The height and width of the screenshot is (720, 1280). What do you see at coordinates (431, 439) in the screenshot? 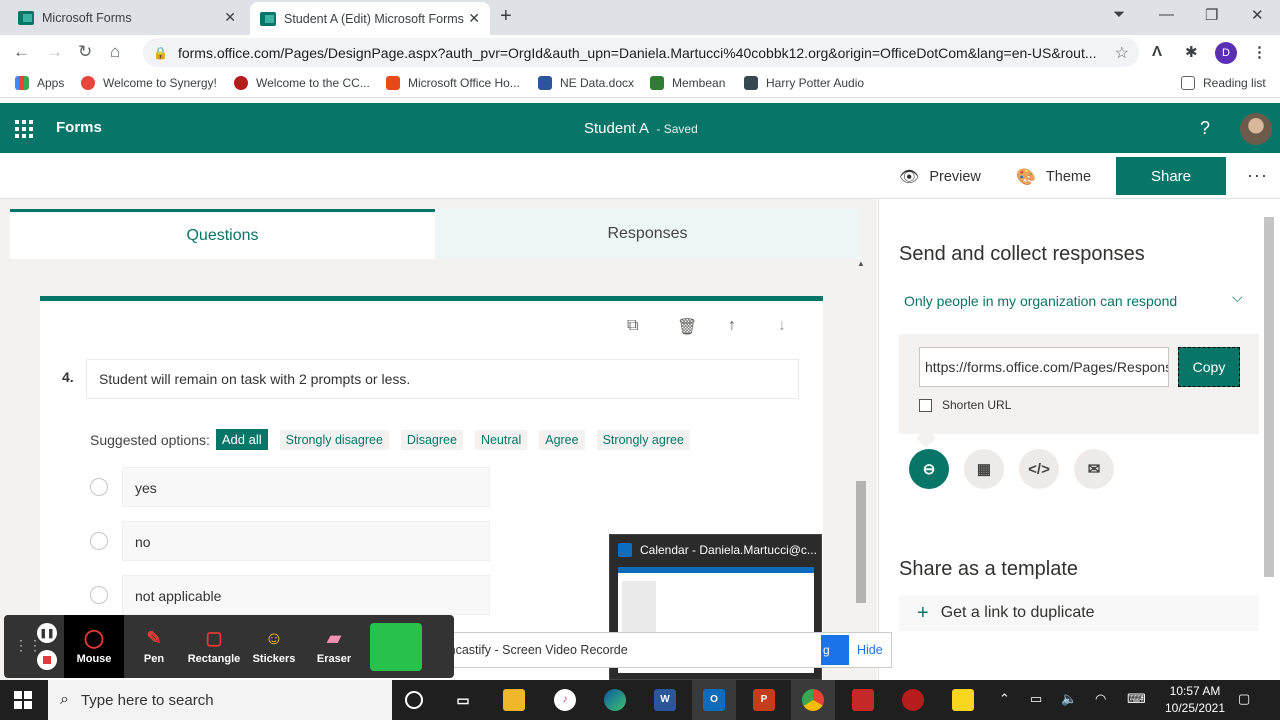
I see `suggestion-disagree: Disagree` at bounding box center [431, 439].